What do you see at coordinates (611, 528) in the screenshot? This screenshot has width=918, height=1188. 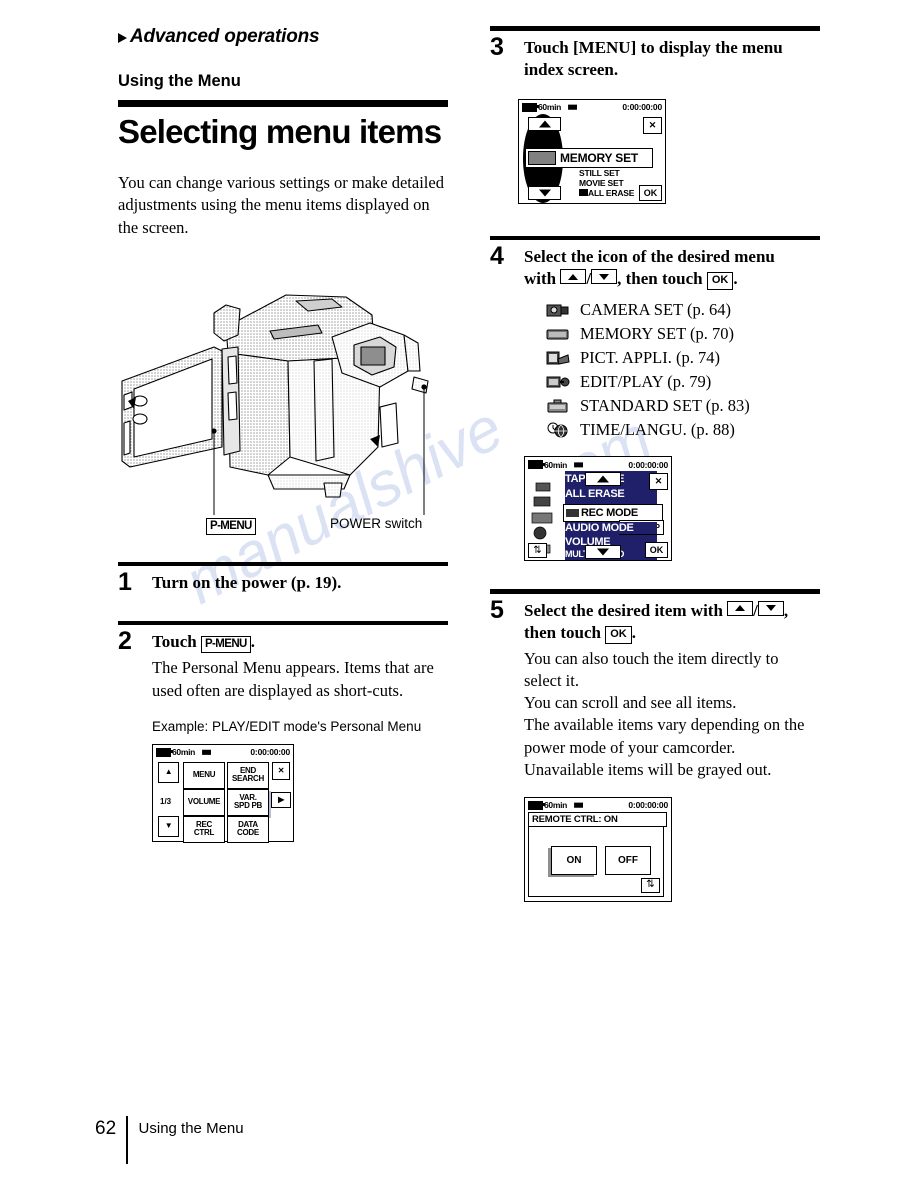 I see `scroll-item-below-1: AUDIO MODE` at bounding box center [611, 528].